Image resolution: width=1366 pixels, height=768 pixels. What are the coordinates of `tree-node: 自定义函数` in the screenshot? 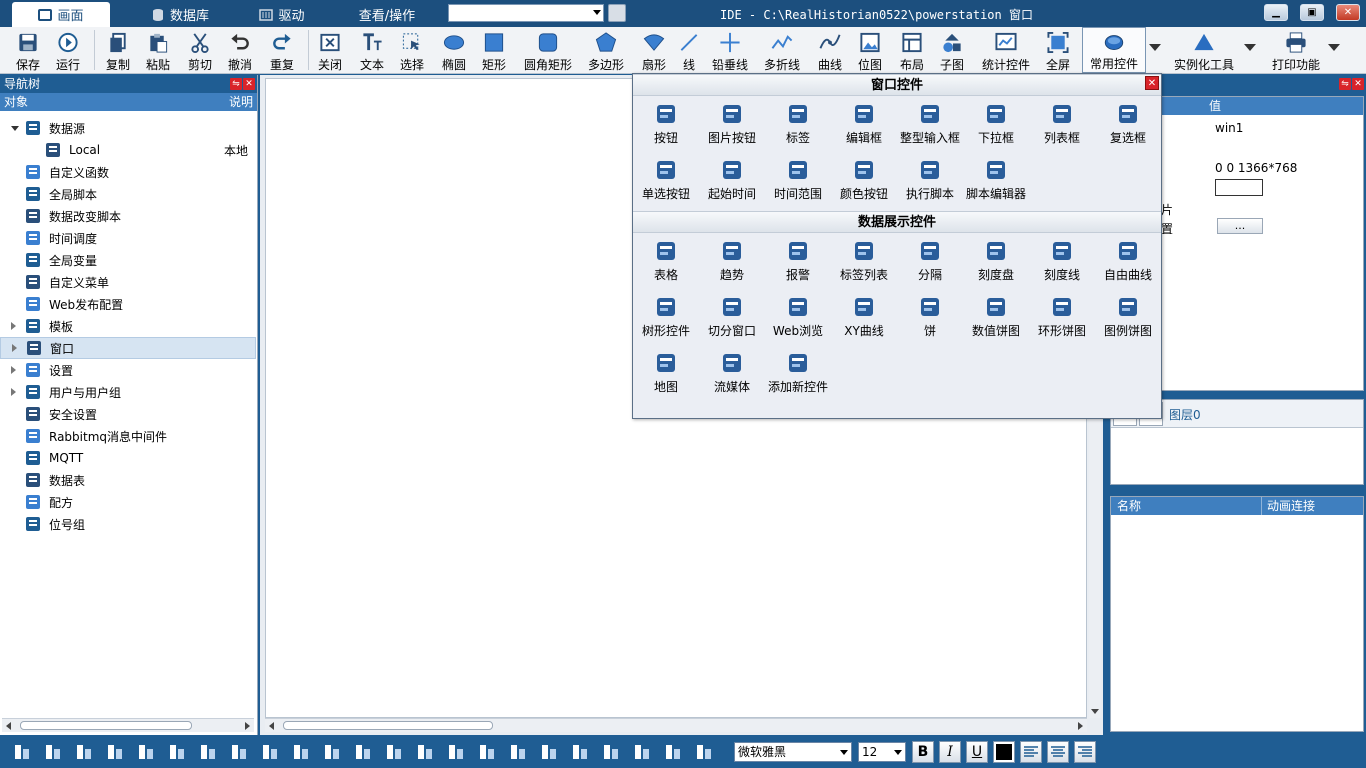 It's located at (128, 172).